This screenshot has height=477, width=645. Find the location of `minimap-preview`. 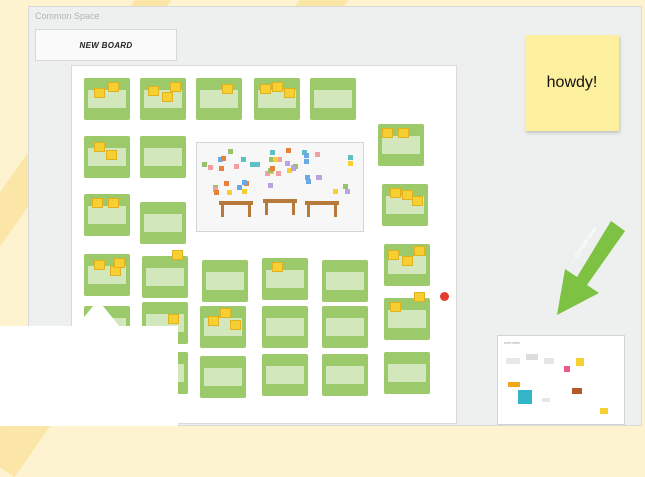

minimap-preview is located at coordinates (557, 384).